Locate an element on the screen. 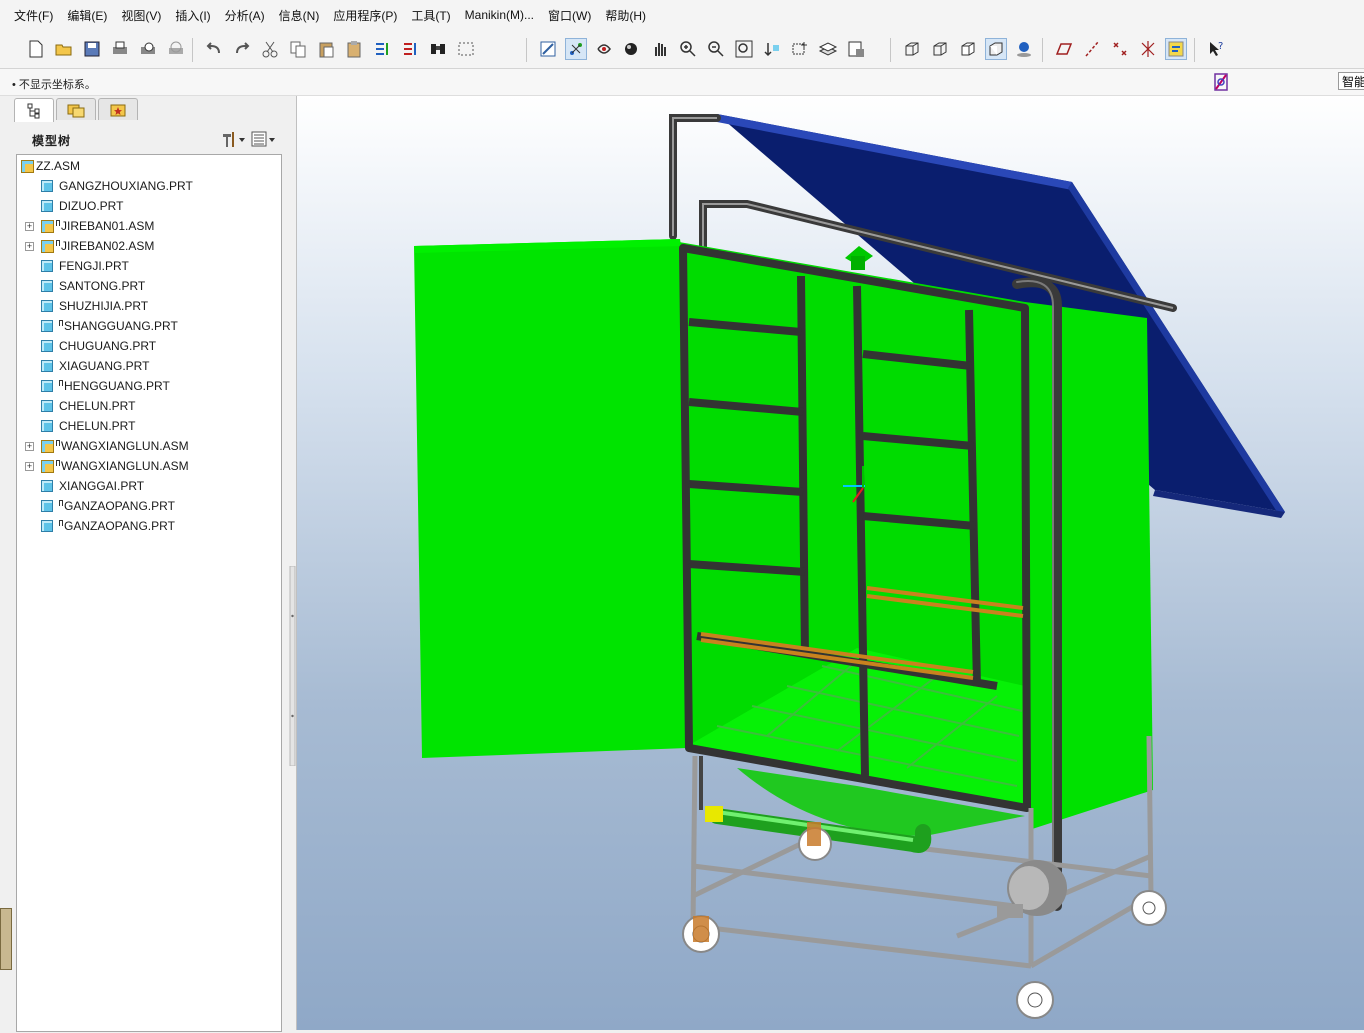 This screenshot has width=1364, height=1033. paste-icon is located at coordinates (326, 50).